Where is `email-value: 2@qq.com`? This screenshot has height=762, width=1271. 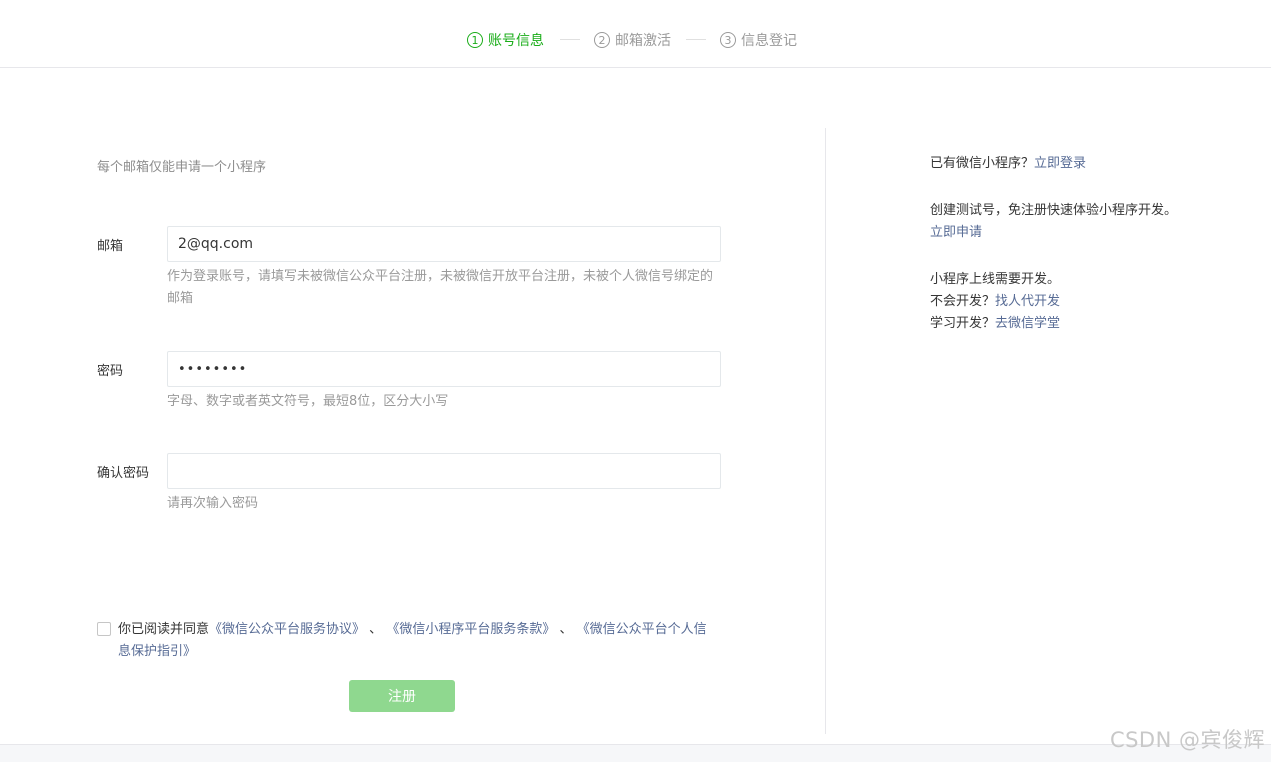
email-value: 2@qq.com is located at coordinates (216, 244).